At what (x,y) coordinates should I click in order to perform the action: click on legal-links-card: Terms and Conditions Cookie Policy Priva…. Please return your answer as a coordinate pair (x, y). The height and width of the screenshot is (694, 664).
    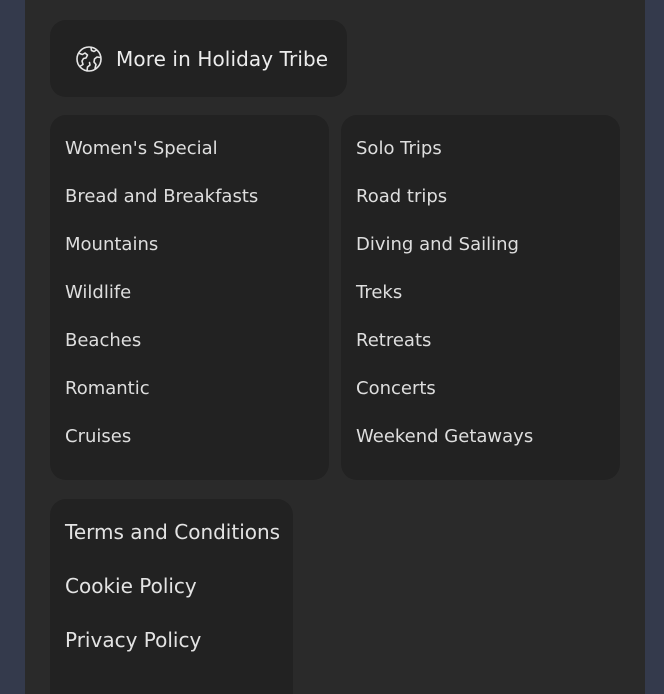
    Looking at the image, I should click on (171, 596).